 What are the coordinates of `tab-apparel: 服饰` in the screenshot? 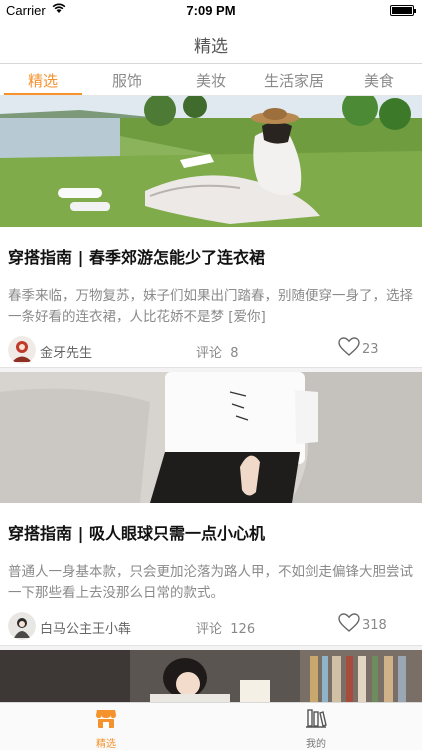 It's located at (127, 80).